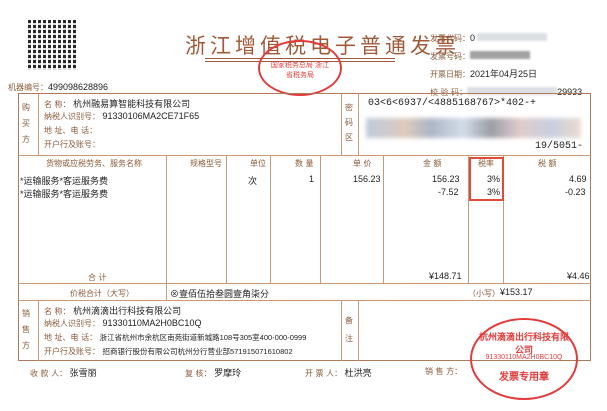 The image size is (607, 411). What do you see at coordinates (49, 373) in the screenshot?
I see `payee-label: 收 款 人：` at bounding box center [49, 373].